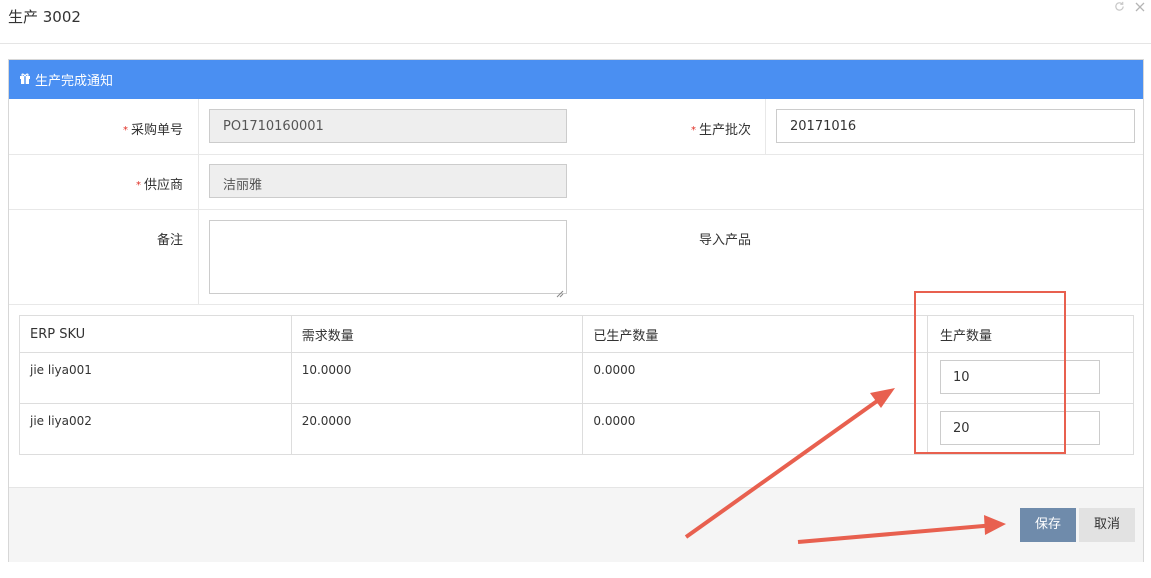 The height and width of the screenshot is (578, 1151). I want to click on gift-icon, so click(25, 78).